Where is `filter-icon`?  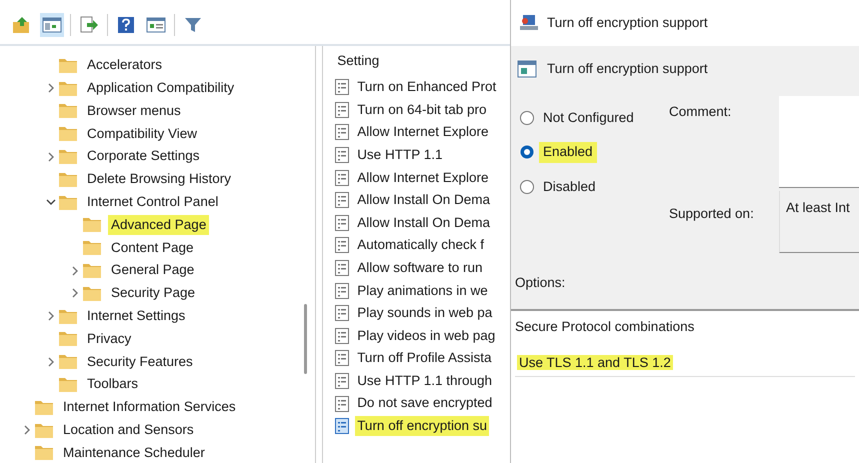
filter-icon is located at coordinates (193, 25).